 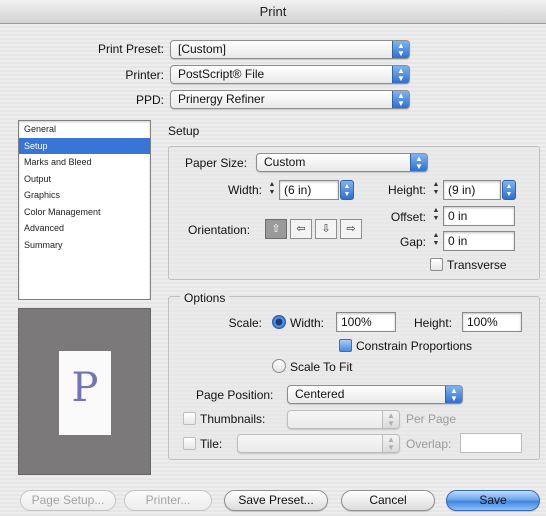 I want to click on height-field: (9 in), so click(x=472, y=190).